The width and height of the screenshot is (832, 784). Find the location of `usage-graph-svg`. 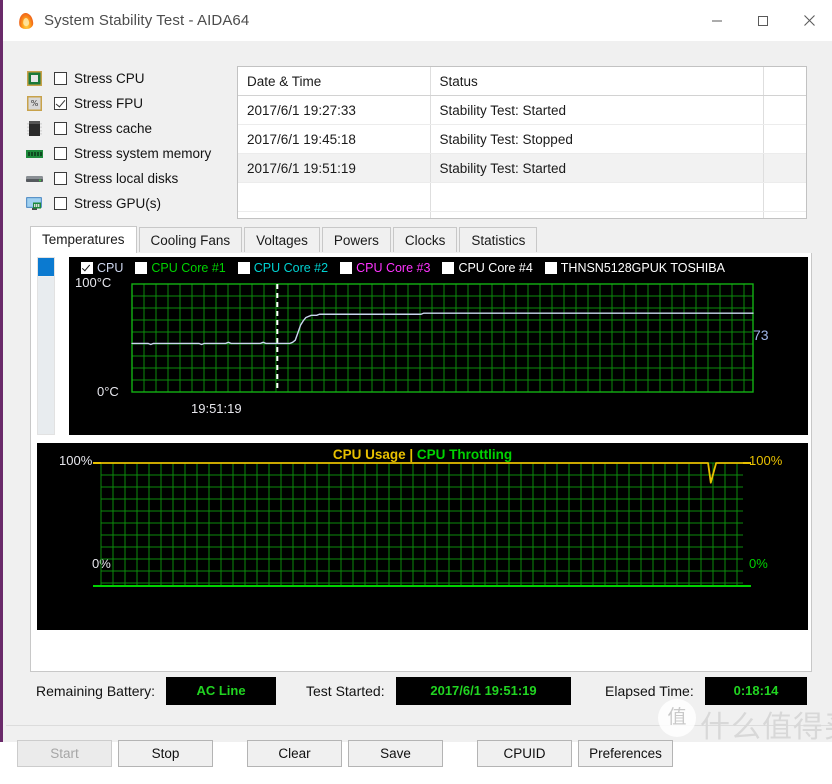

usage-graph-svg is located at coordinates (422, 524).